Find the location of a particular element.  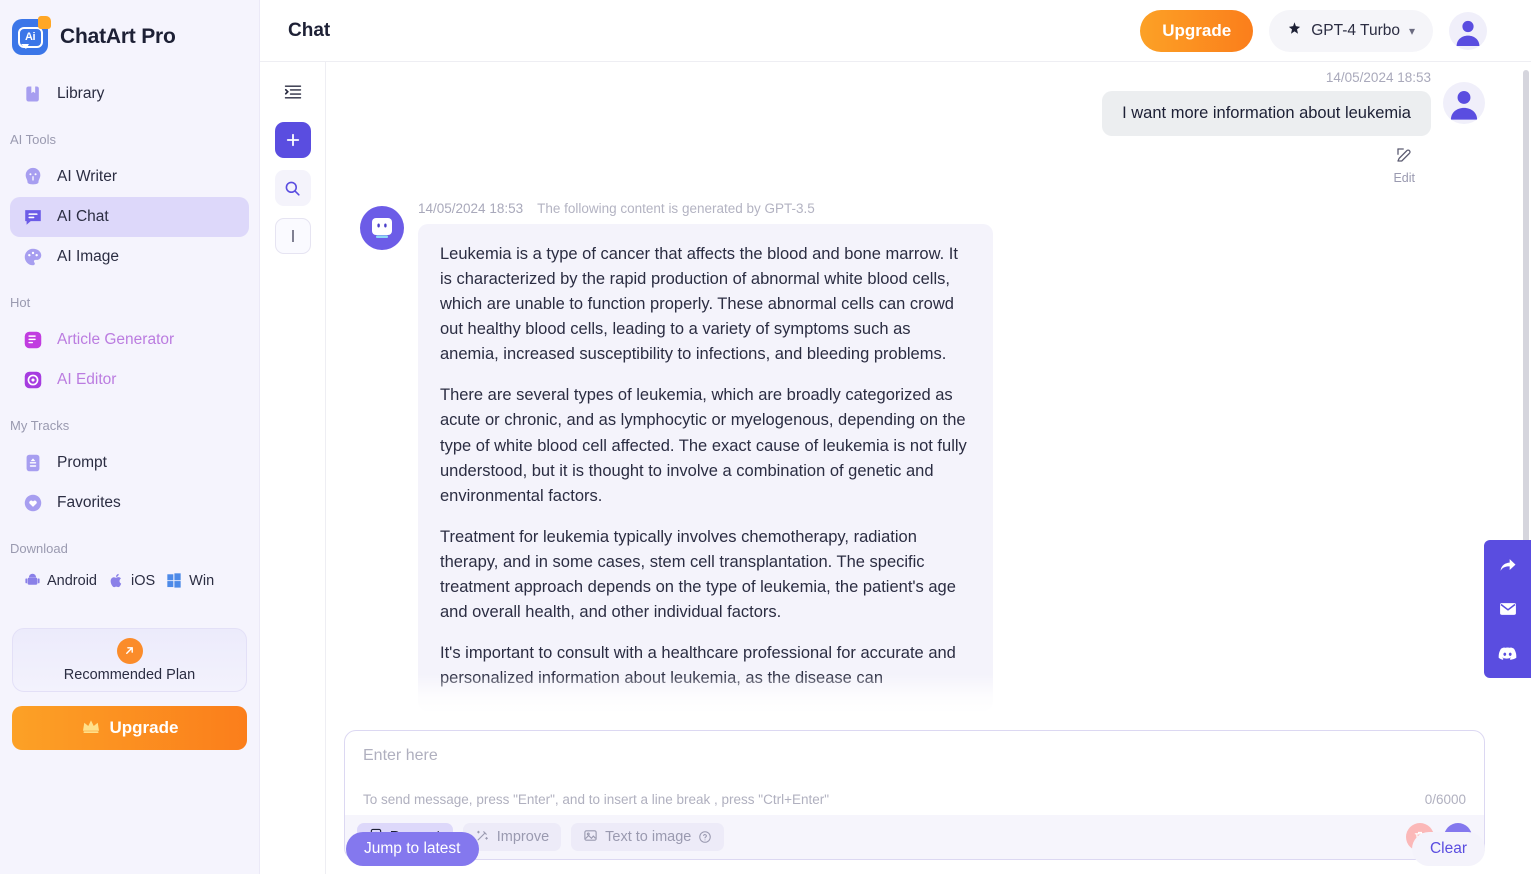

apple-icon is located at coordinates (117, 581).